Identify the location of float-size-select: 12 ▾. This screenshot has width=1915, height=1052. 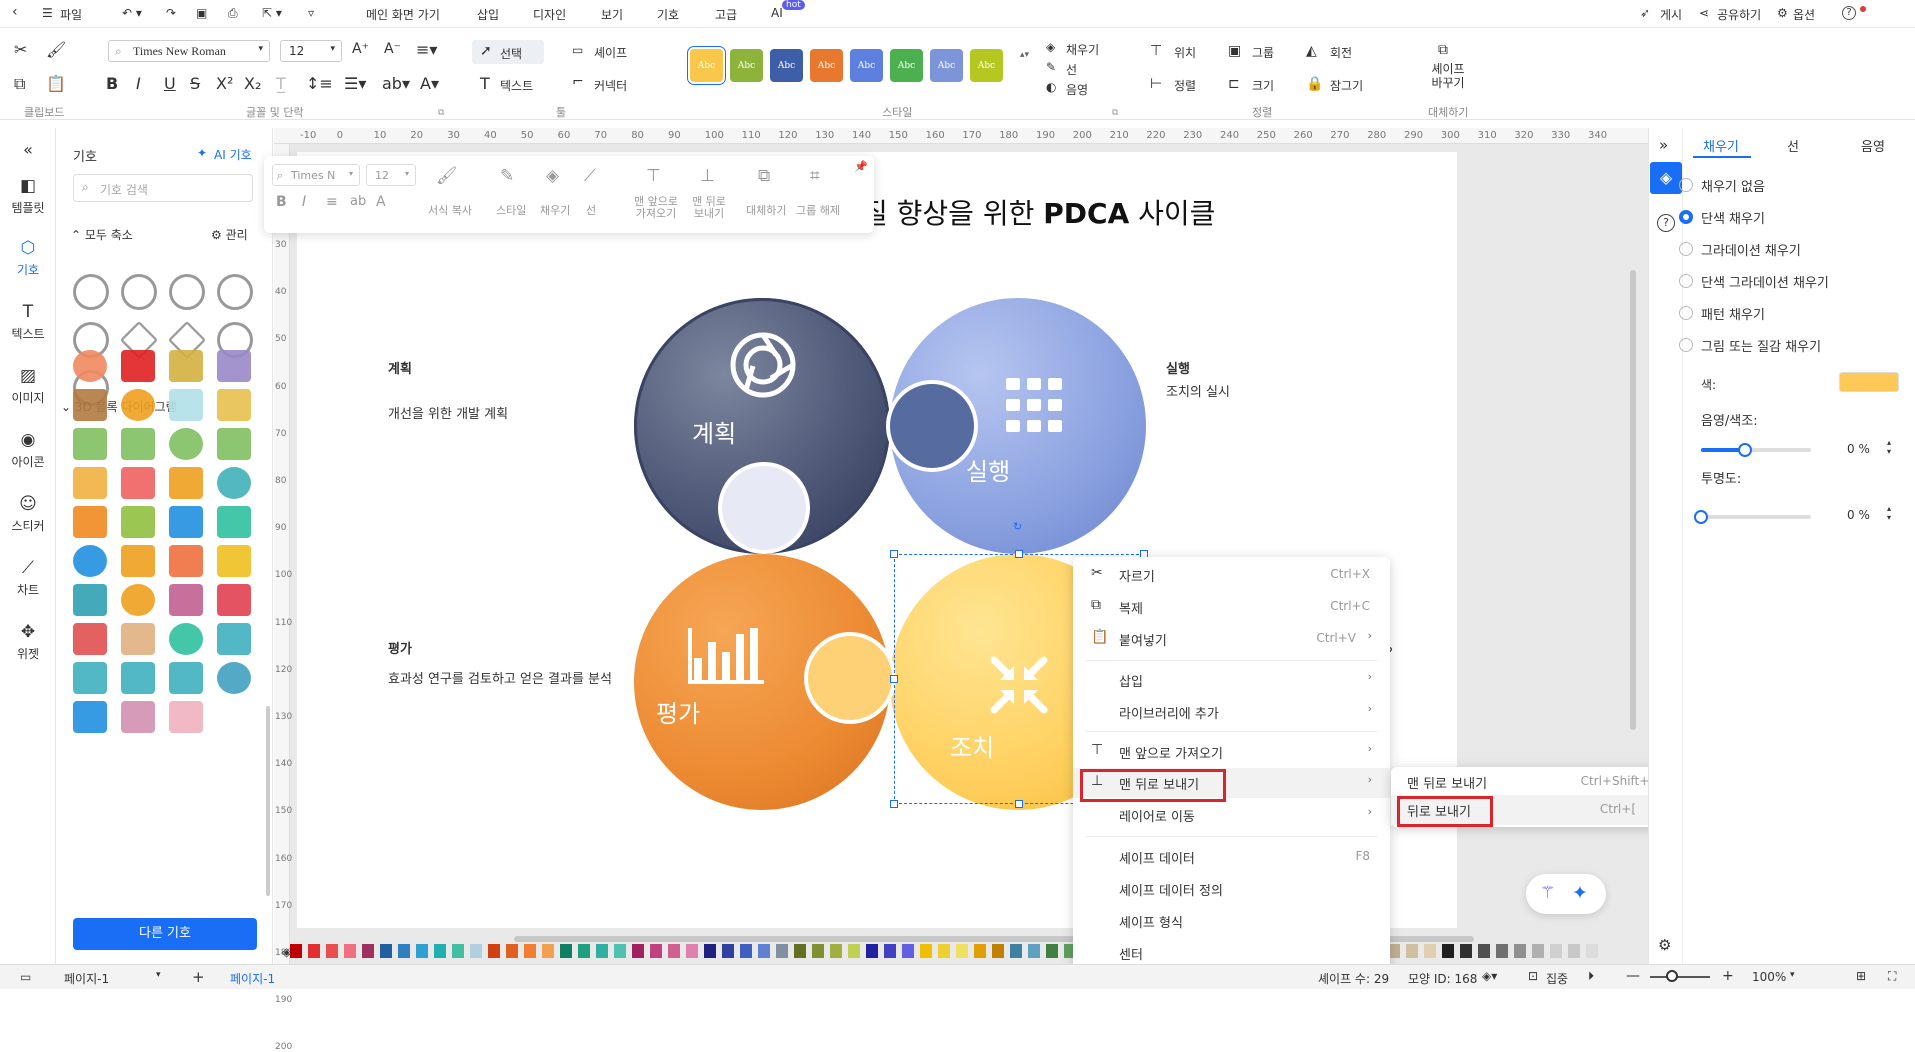
(391, 175).